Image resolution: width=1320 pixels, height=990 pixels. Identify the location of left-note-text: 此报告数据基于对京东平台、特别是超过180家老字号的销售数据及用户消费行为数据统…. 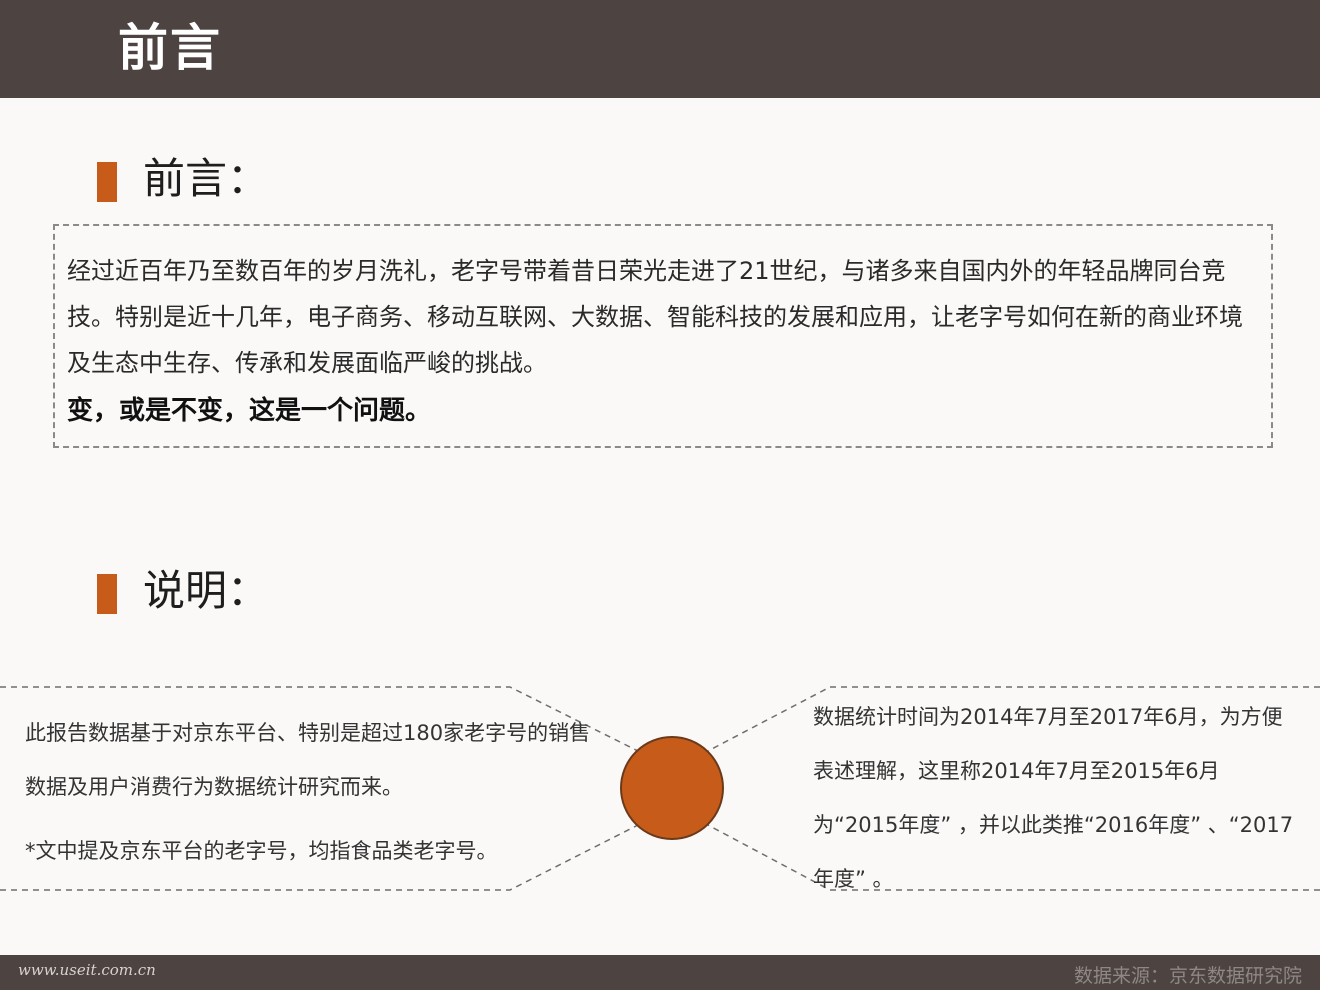
(308, 760).